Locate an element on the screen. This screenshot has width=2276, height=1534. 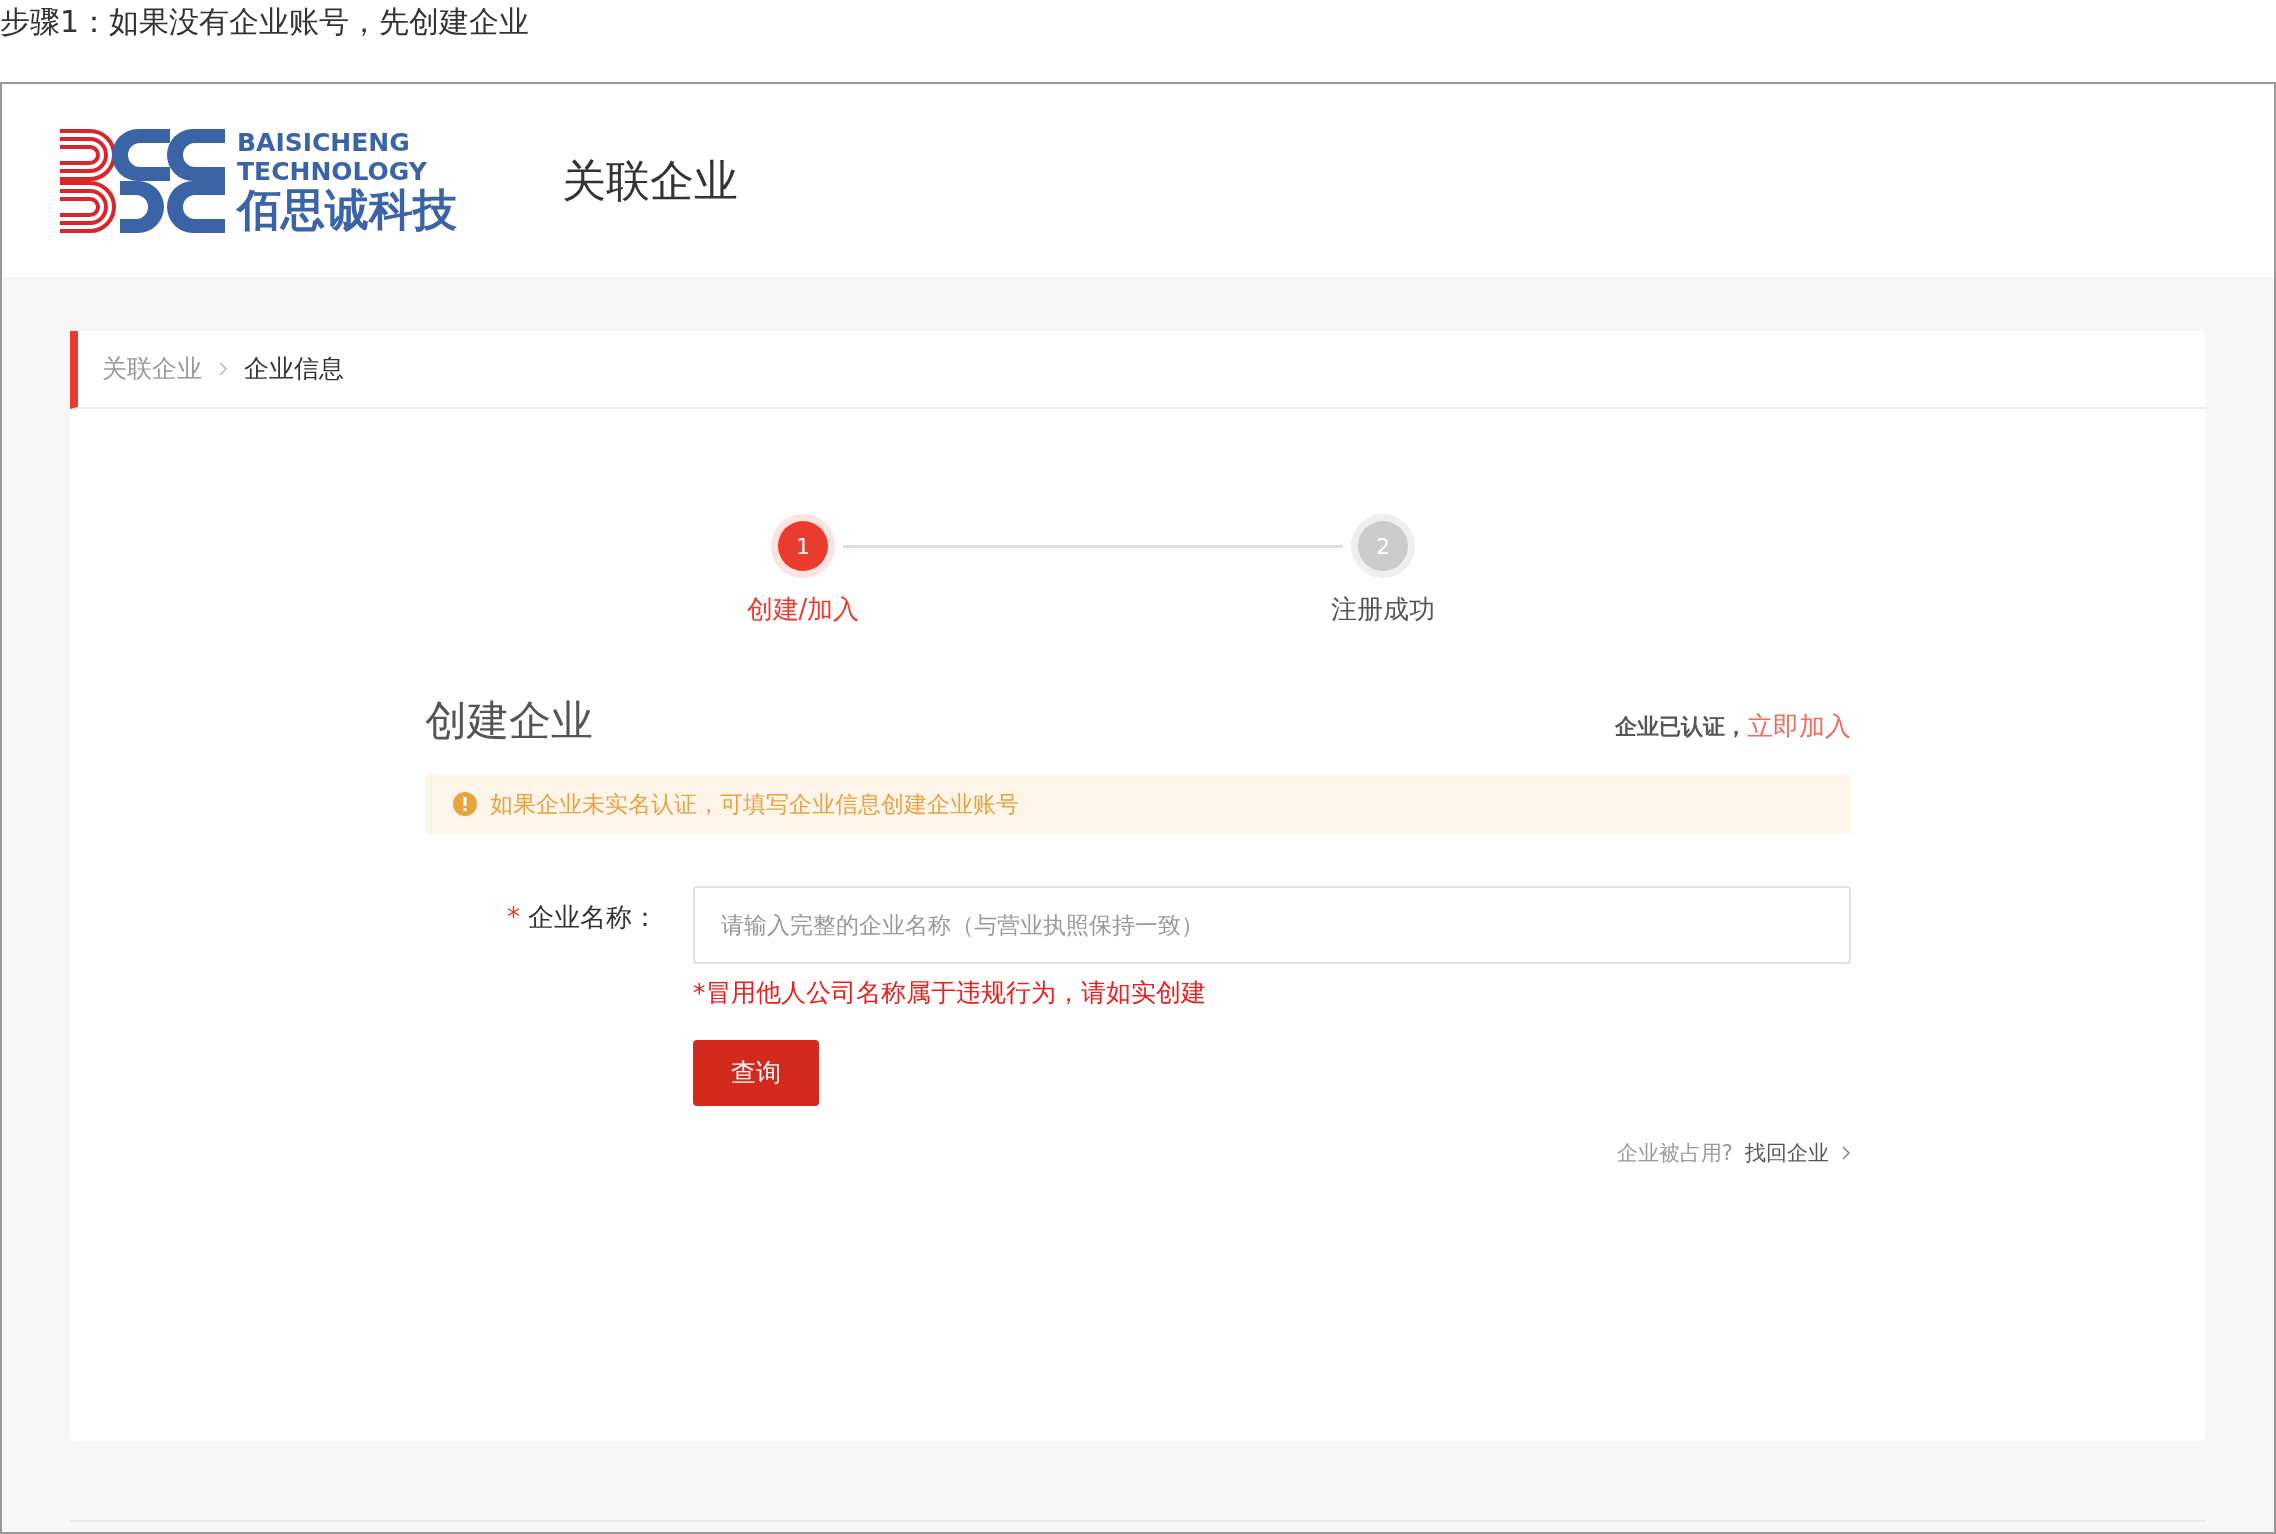
warning-icon is located at coordinates (465, 804).